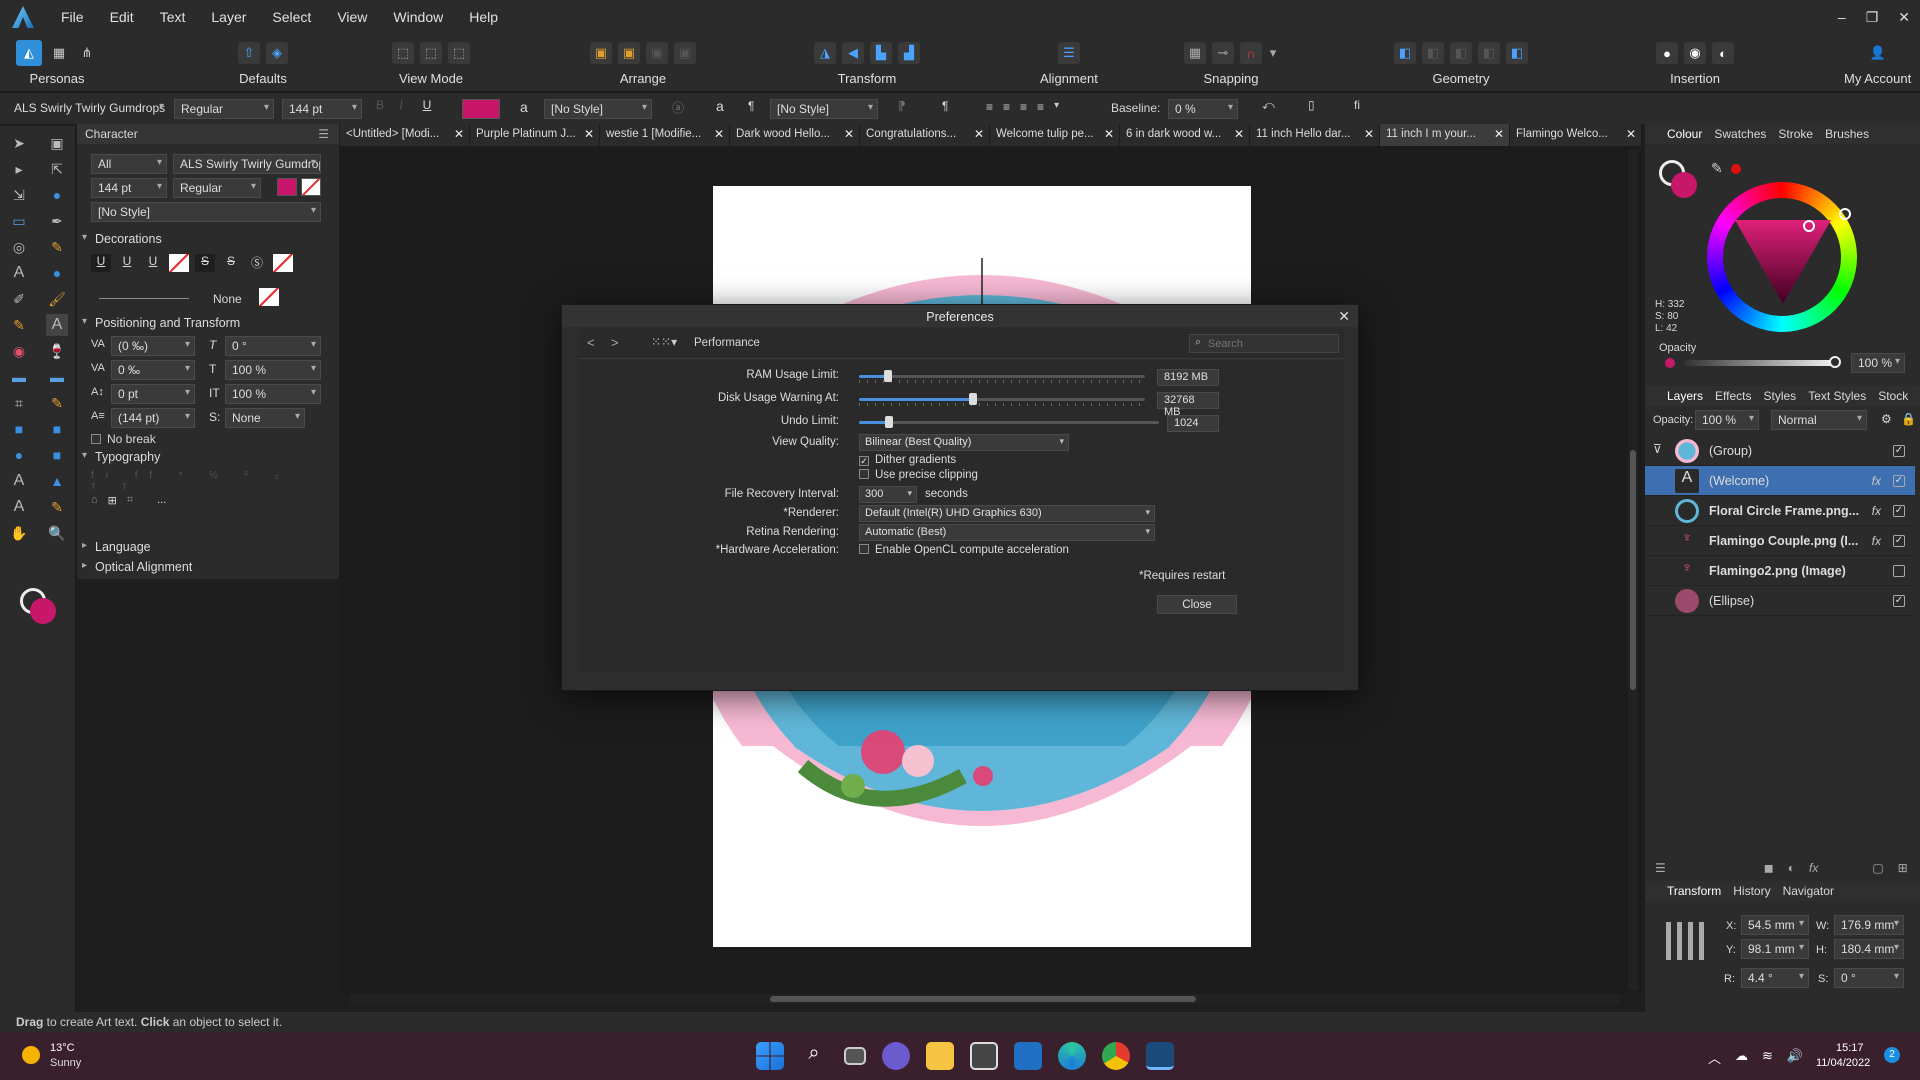 The height and width of the screenshot is (1080, 1920). I want to click on typography-buttons: fi ff ⁿ ½ ² ₂ ᴛ ᴛ, so click(206, 481).